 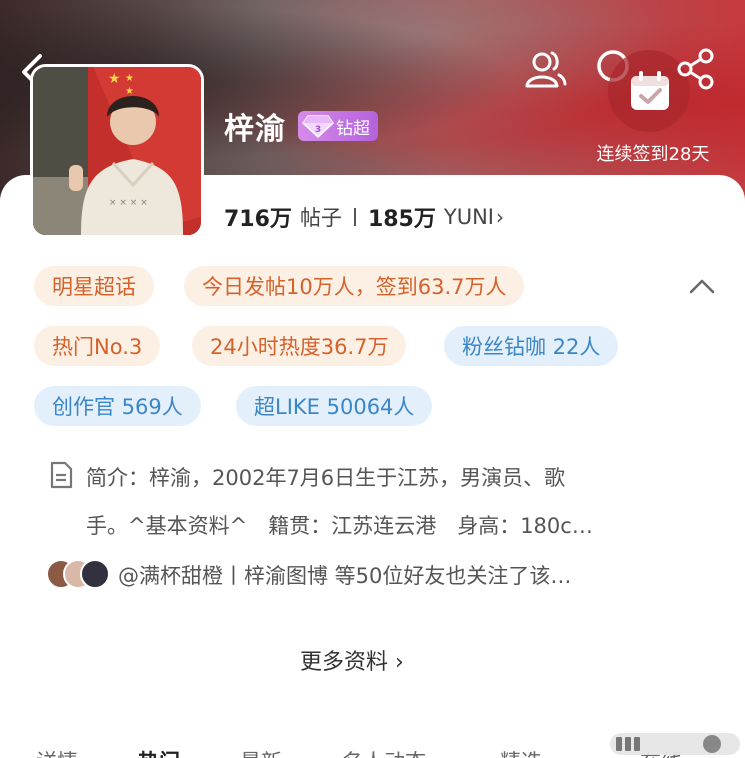 I want to click on tag-hot-rank: 热门No.3, so click(x=97, y=346).